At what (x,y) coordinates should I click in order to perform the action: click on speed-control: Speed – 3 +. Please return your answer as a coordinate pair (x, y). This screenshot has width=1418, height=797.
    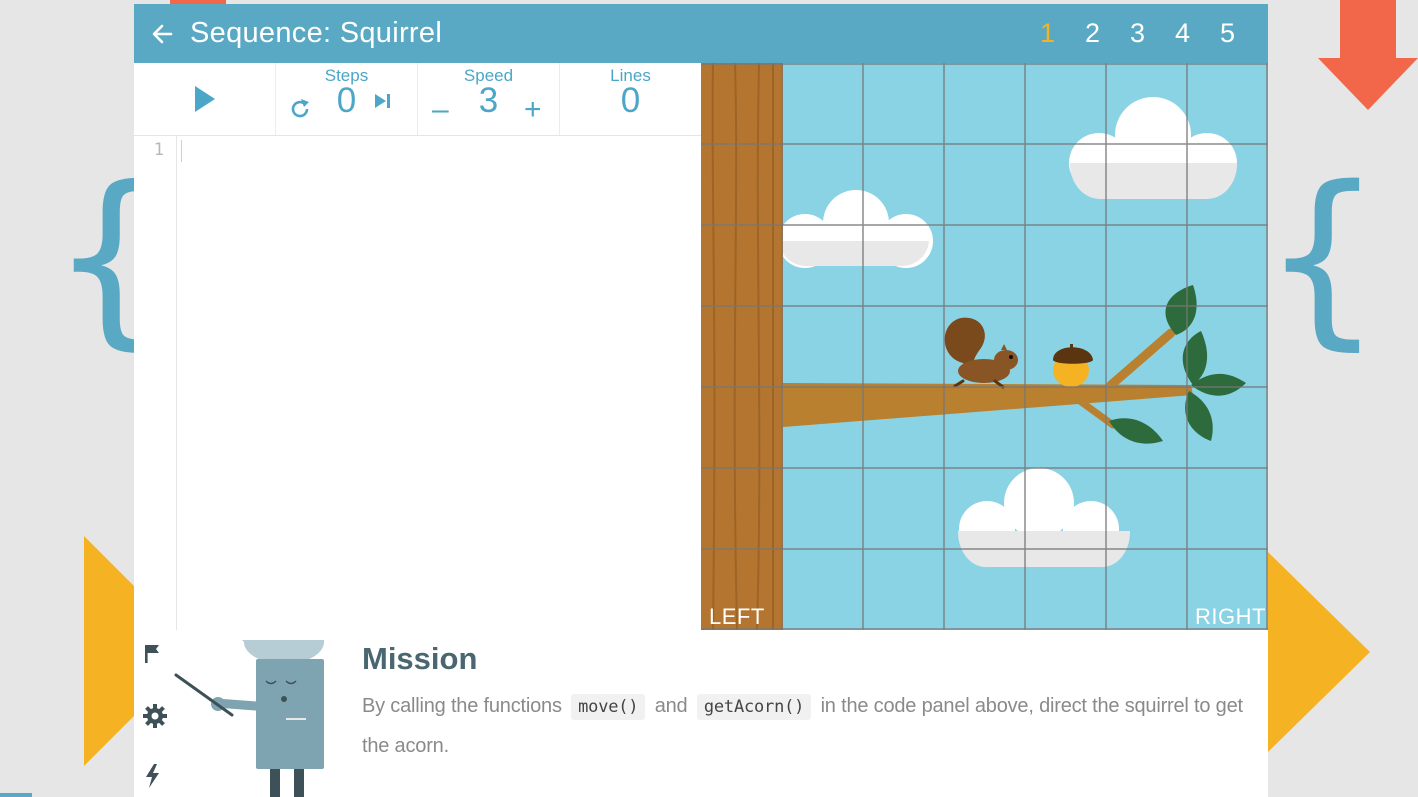
    Looking at the image, I should click on (489, 99).